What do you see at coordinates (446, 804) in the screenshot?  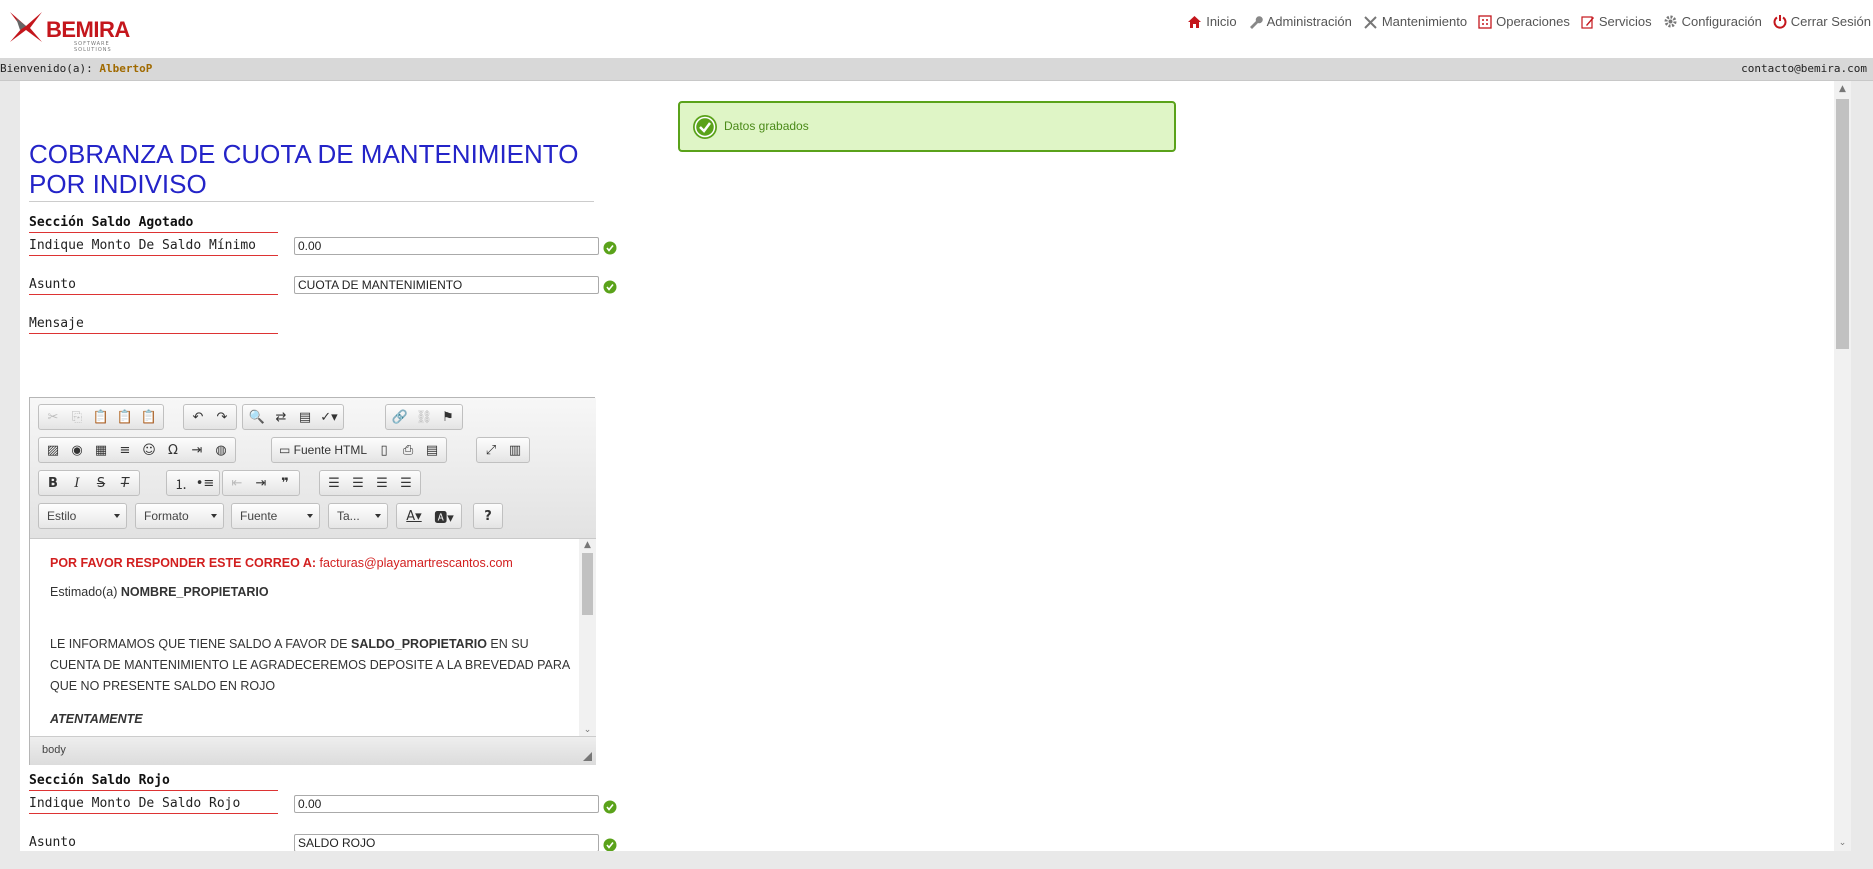 I see `monto-saldo-rojo-input` at bounding box center [446, 804].